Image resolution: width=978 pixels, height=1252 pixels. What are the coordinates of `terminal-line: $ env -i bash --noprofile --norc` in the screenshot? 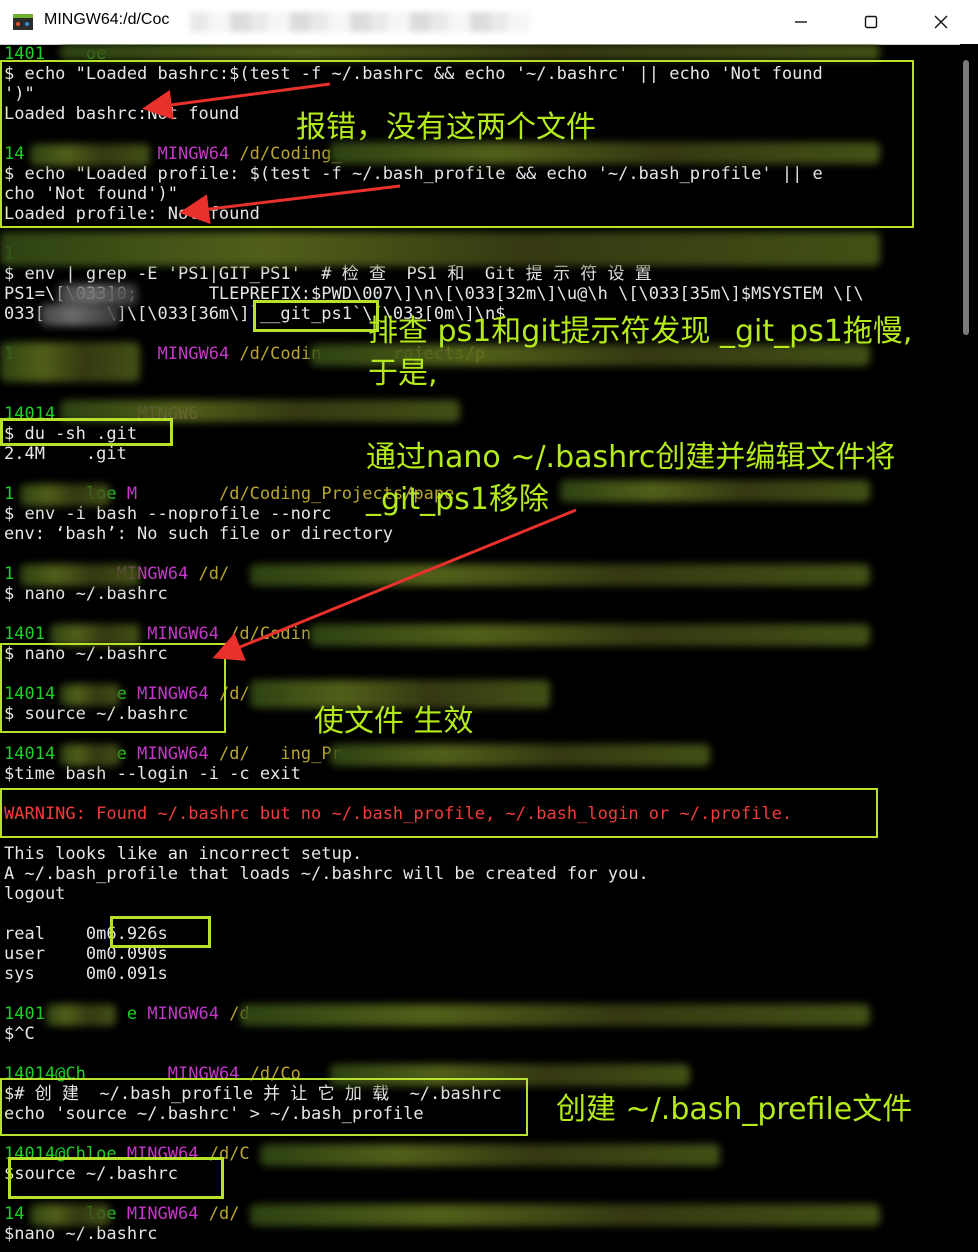 It's located at (168, 514).